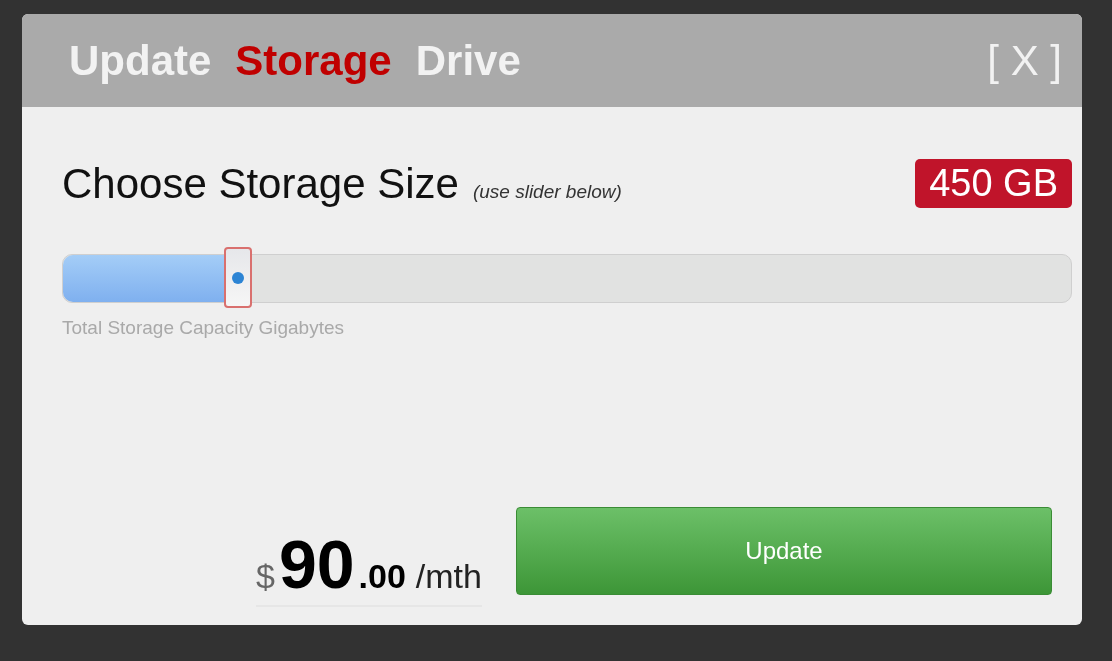  I want to click on section-heading: Choose Storage Size, so click(260, 183).